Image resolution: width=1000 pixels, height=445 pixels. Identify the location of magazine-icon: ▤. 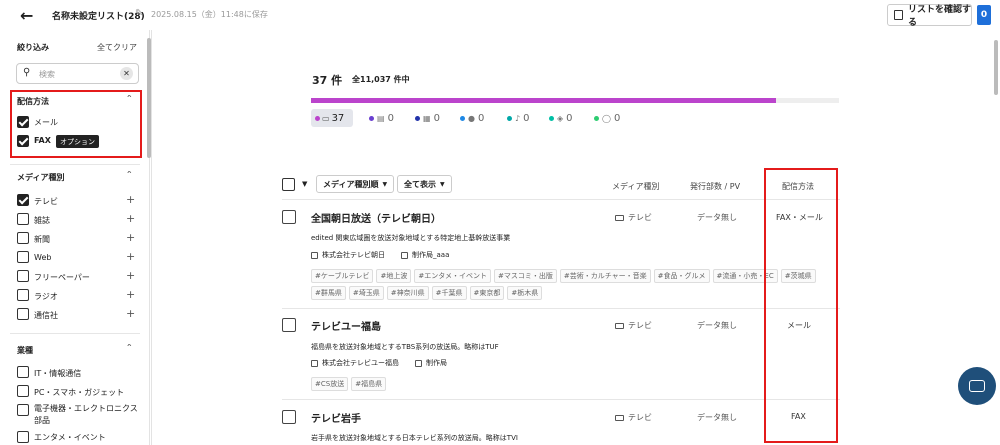
(381, 118).